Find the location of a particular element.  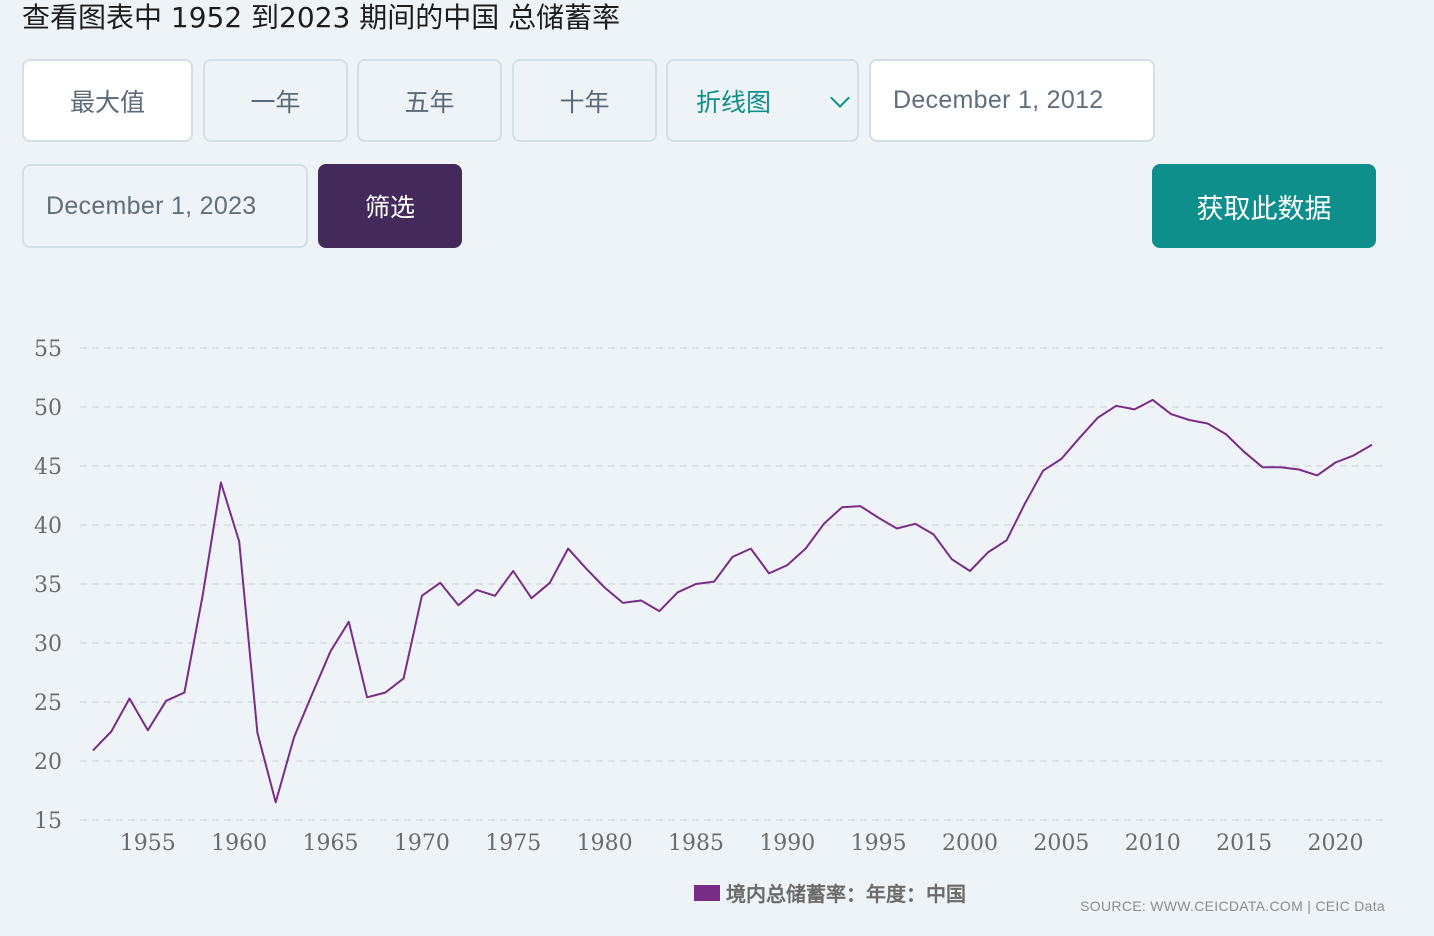

y-tick-label: 55 is located at coordinates (48, 349).